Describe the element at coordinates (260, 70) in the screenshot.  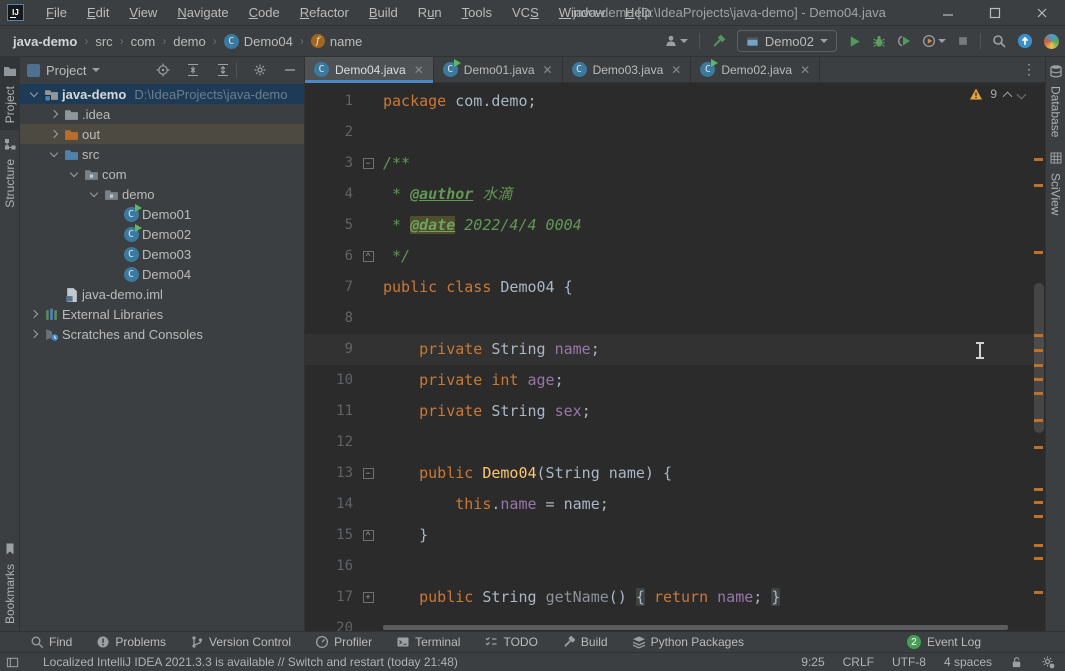
I see `settings-gear-icon` at that location.